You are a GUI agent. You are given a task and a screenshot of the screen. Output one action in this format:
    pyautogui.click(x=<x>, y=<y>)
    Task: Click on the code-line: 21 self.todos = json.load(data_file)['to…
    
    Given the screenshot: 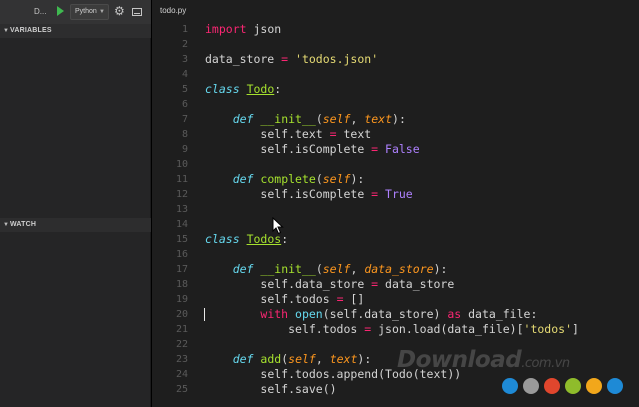 What is the action you would take?
    pyautogui.click(x=395, y=329)
    